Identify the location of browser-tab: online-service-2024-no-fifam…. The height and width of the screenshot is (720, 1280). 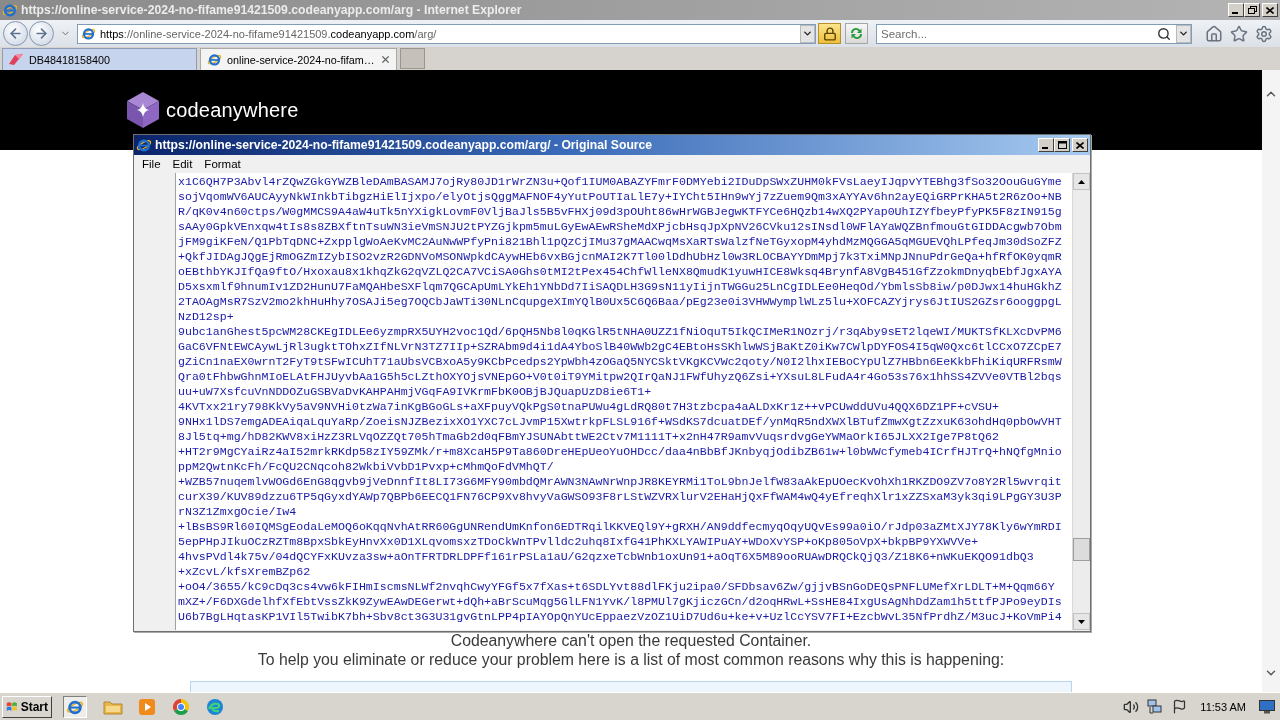
(298, 59).